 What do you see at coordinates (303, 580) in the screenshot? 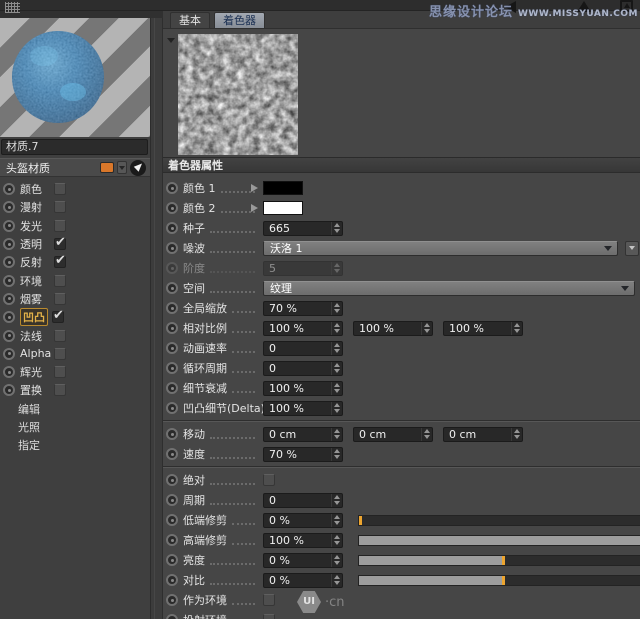
I see `value-stepper-box: 0 %` at bounding box center [303, 580].